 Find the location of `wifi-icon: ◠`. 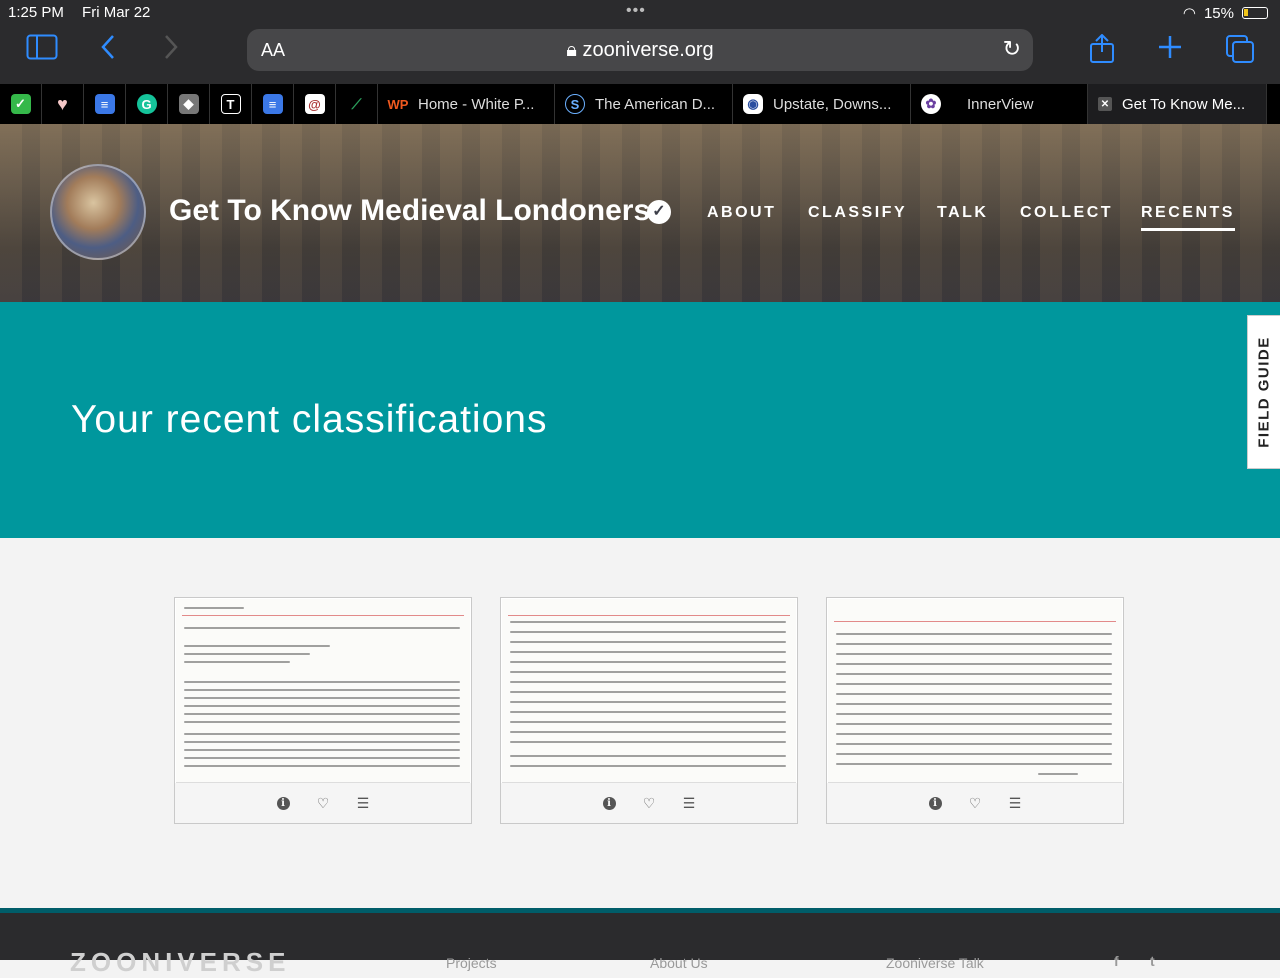

wifi-icon: ◠ is located at coordinates (1189, 13).